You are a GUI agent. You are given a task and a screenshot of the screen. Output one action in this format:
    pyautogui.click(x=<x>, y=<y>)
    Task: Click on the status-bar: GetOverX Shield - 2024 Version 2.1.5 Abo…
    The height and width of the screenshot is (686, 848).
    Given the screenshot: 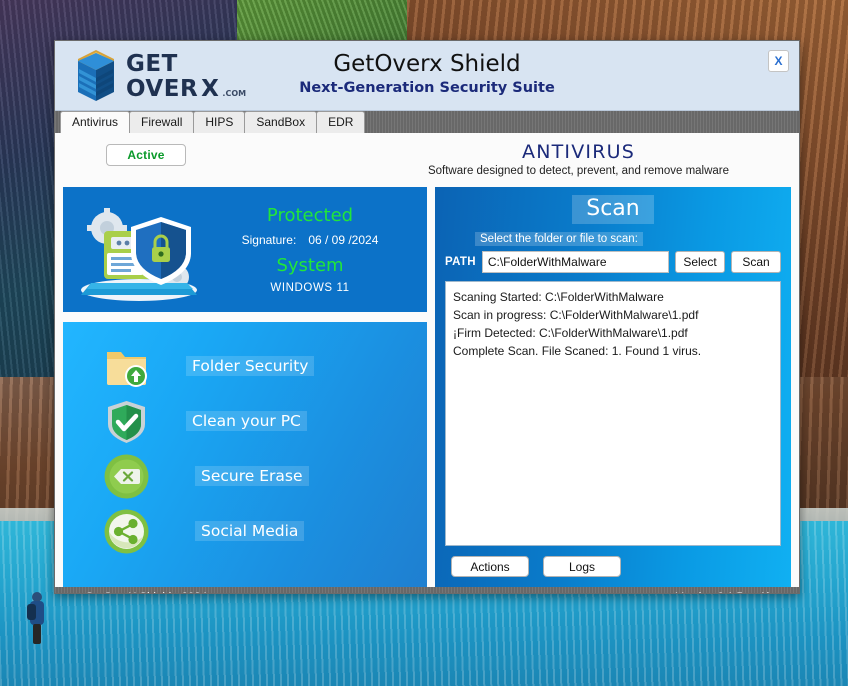 What is the action you would take?
    pyautogui.click(x=427, y=590)
    